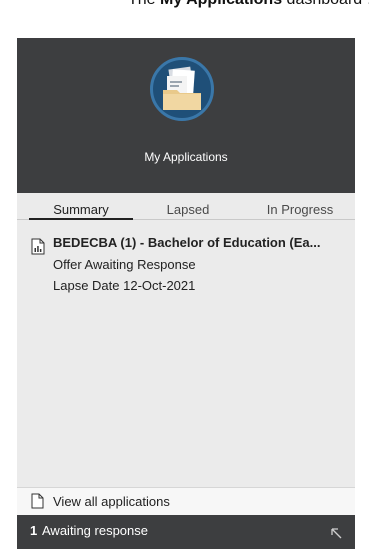  What do you see at coordinates (124, 285) in the screenshot?
I see `application-lapse-date: Lapse Date 12-Oct-2021` at bounding box center [124, 285].